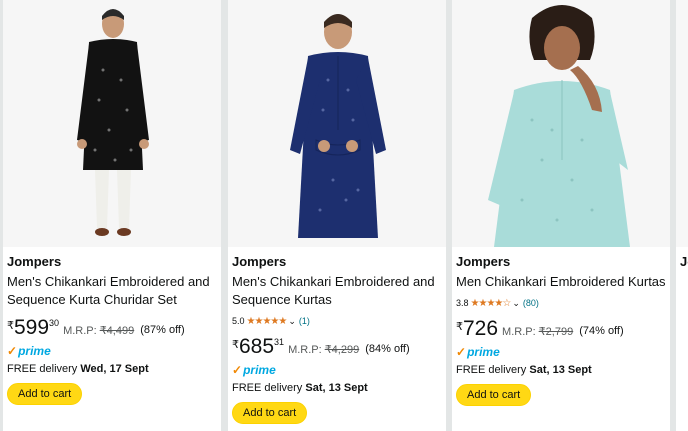 The height and width of the screenshot is (431, 688). I want to click on discount: (74% off), so click(601, 331).